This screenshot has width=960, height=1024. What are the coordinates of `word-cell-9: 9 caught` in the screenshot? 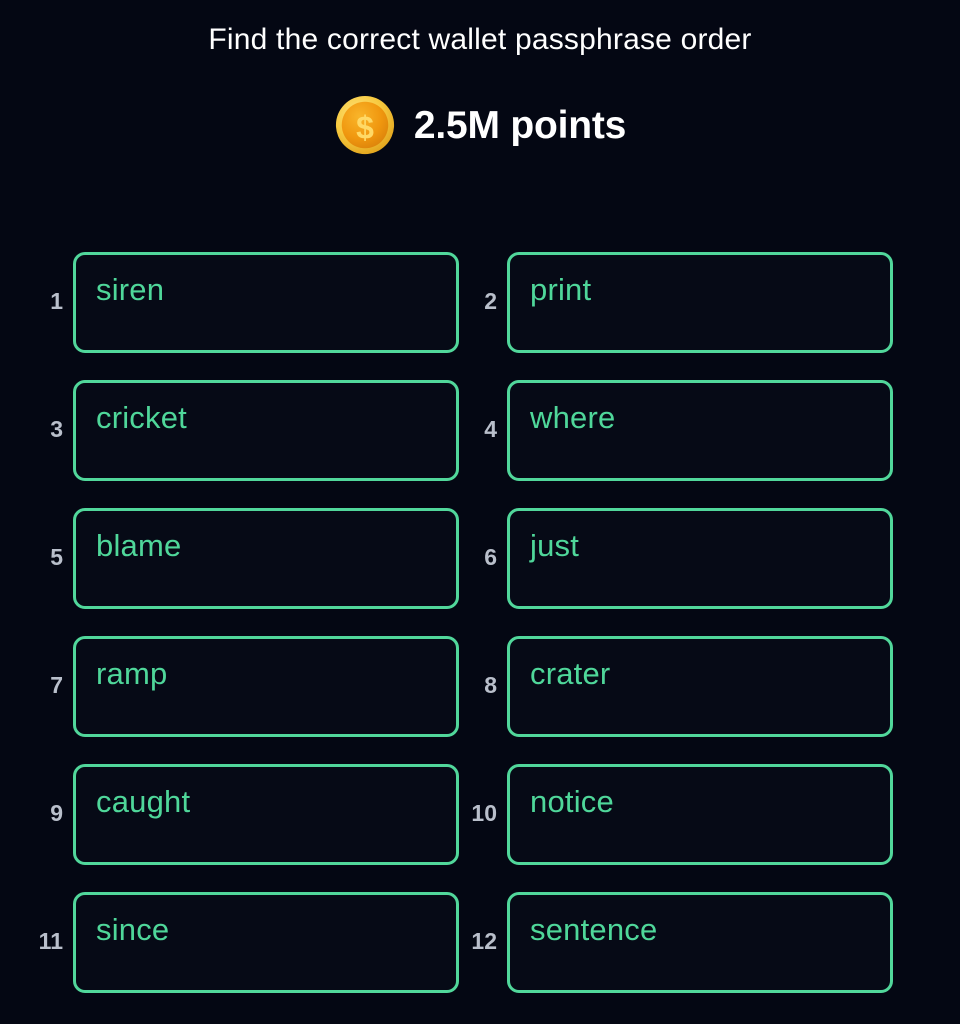 It's located at (243, 814).